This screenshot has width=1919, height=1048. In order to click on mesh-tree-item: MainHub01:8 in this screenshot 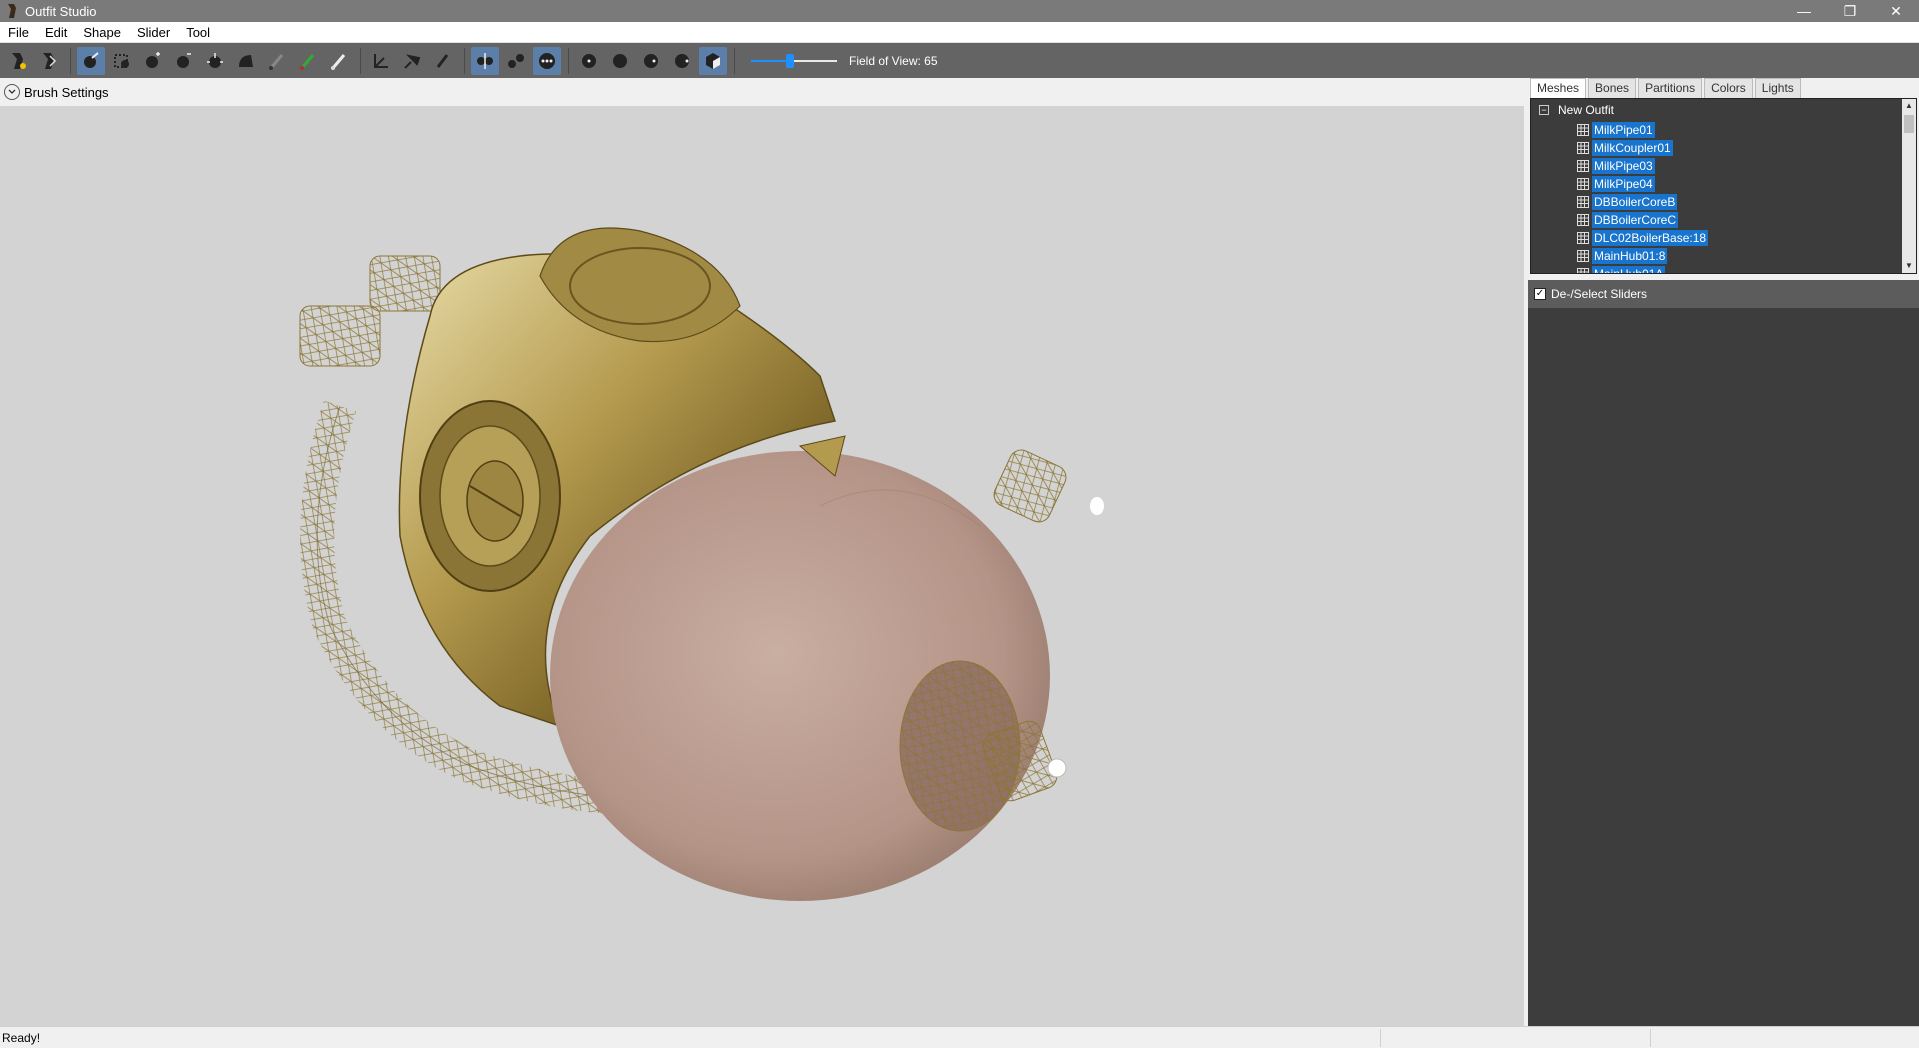, I will do `click(1642, 256)`.